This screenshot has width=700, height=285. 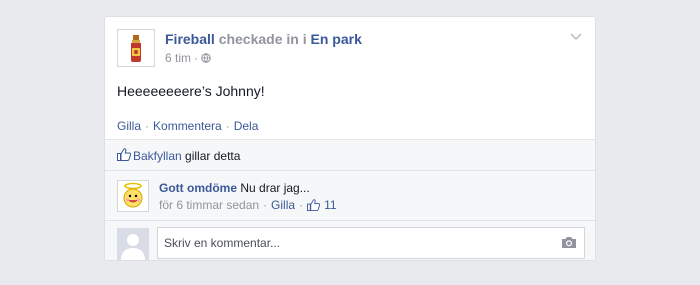 What do you see at coordinates (246, 126) in the screenshot?
I see `share-button: Dela` at bounding box center [246, 126].